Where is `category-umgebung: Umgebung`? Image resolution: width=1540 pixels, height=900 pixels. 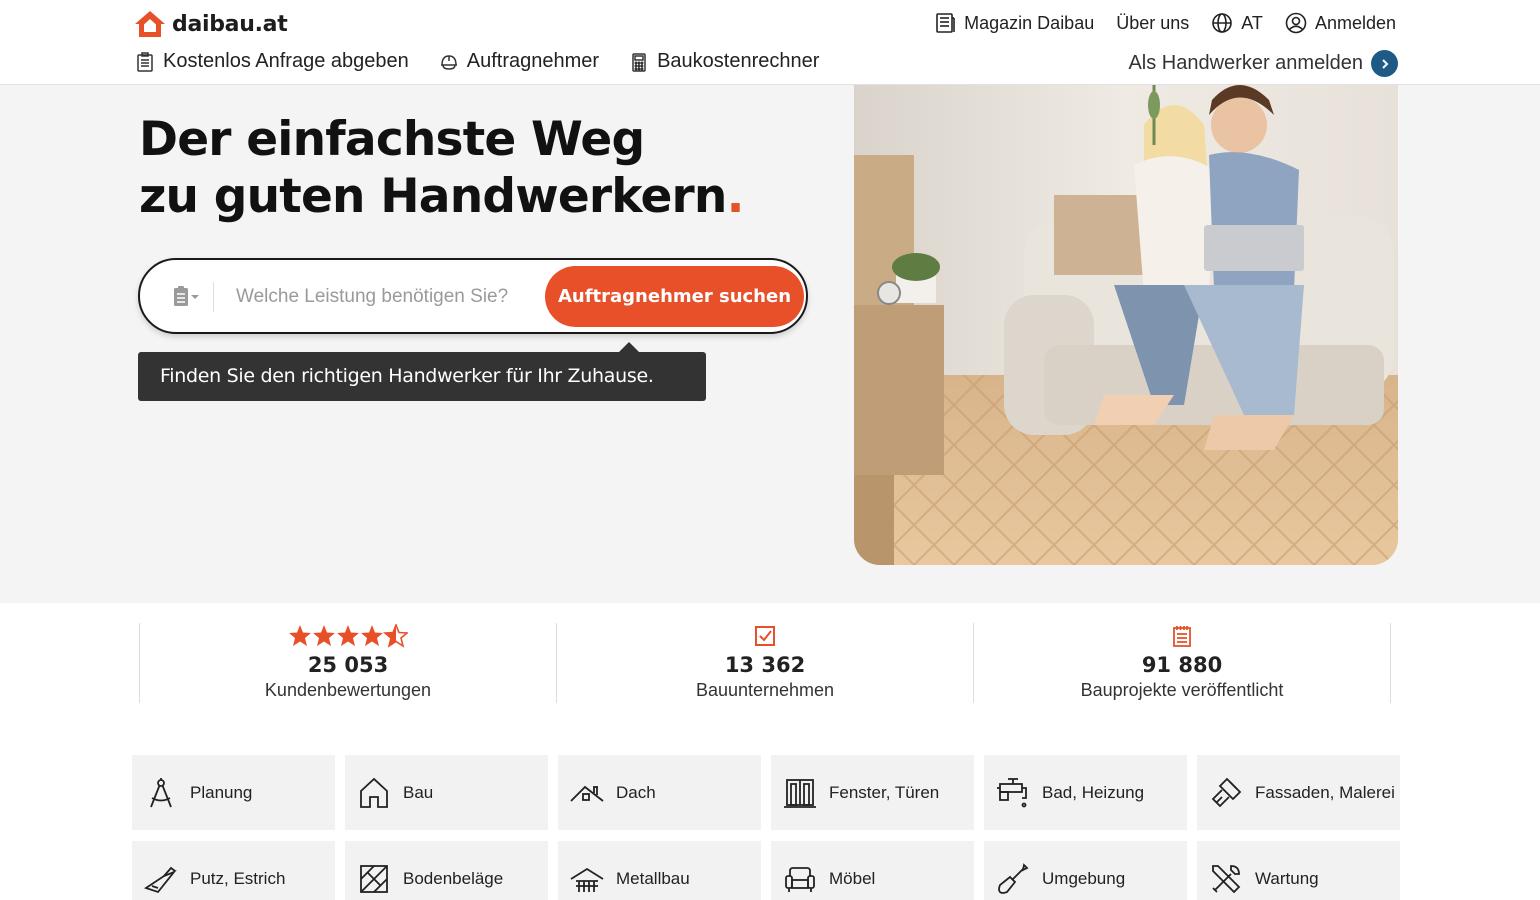 category-umgebung: Umgebung is located at coordinates (1085, 870).